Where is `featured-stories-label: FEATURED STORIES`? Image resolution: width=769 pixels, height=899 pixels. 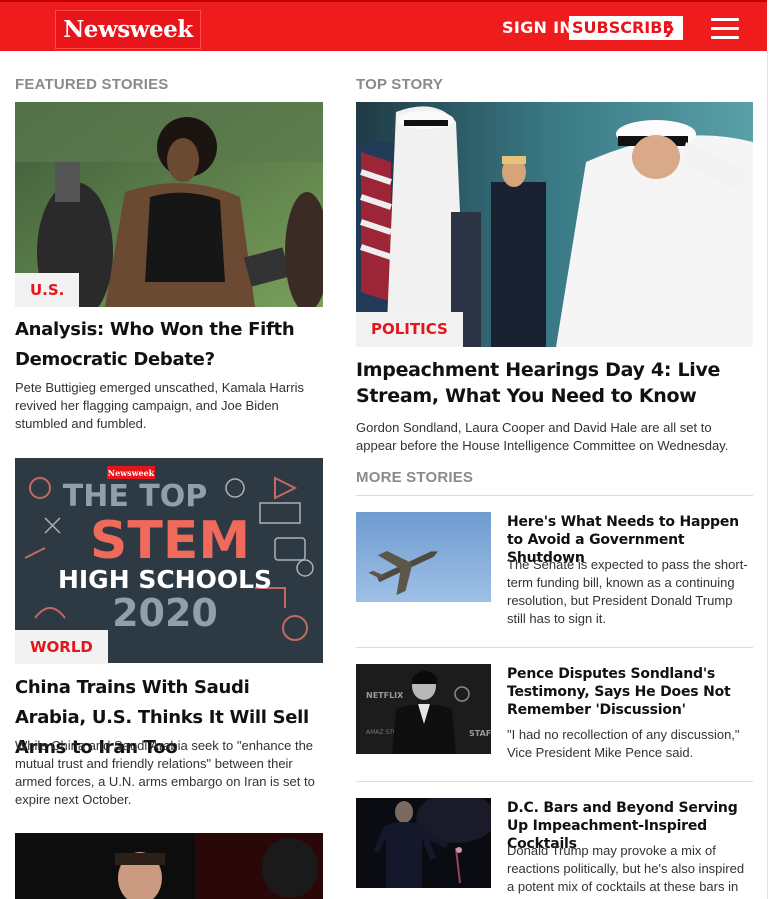
featured-stories-label: FEATURED STORIES is located at coordinates (92, 84).